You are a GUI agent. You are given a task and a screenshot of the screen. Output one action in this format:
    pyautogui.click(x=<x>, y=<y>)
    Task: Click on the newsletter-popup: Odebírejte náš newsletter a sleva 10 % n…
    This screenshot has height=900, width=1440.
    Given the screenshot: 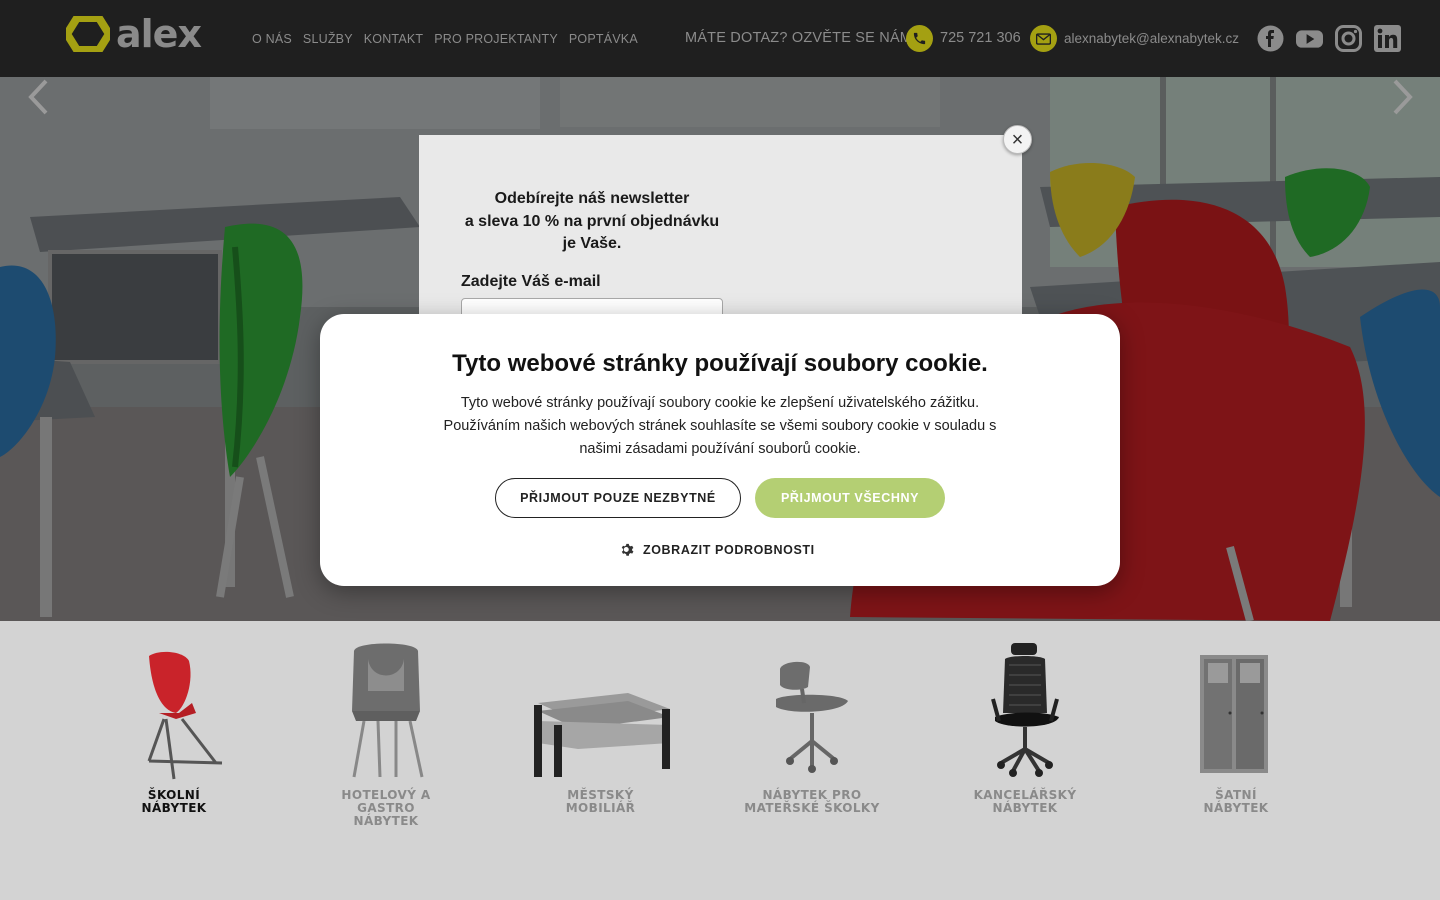 What is the action you would take?
    pyautogui.click(x=720, y=231)
    